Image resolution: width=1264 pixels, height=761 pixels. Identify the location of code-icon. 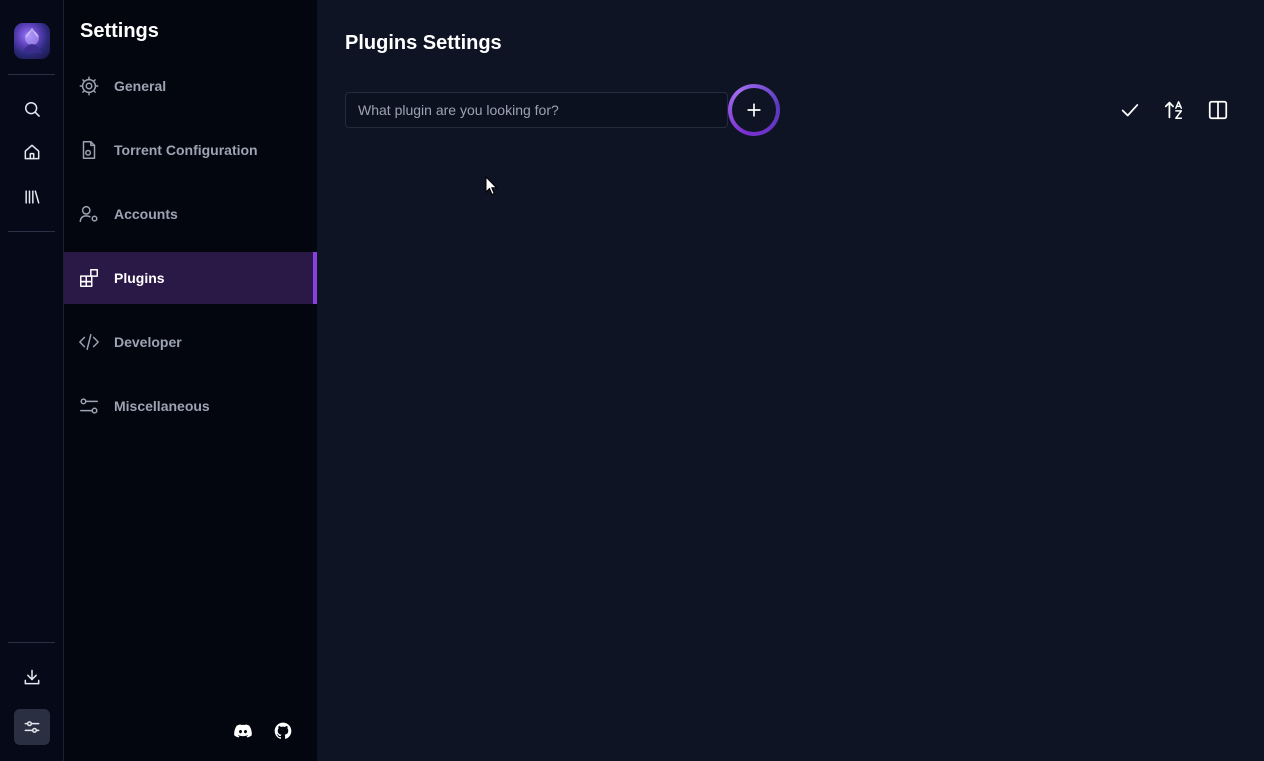
(89, 342).